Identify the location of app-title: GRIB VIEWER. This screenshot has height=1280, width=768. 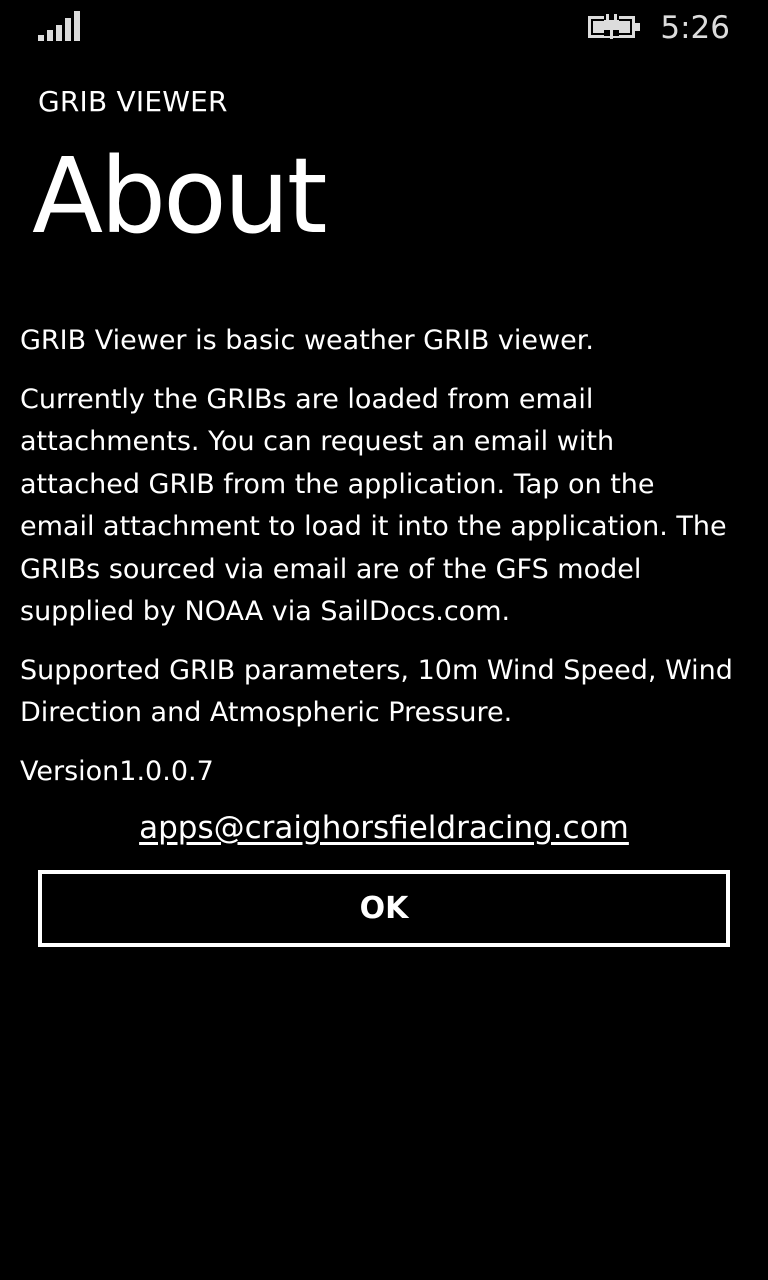
(133, 101).